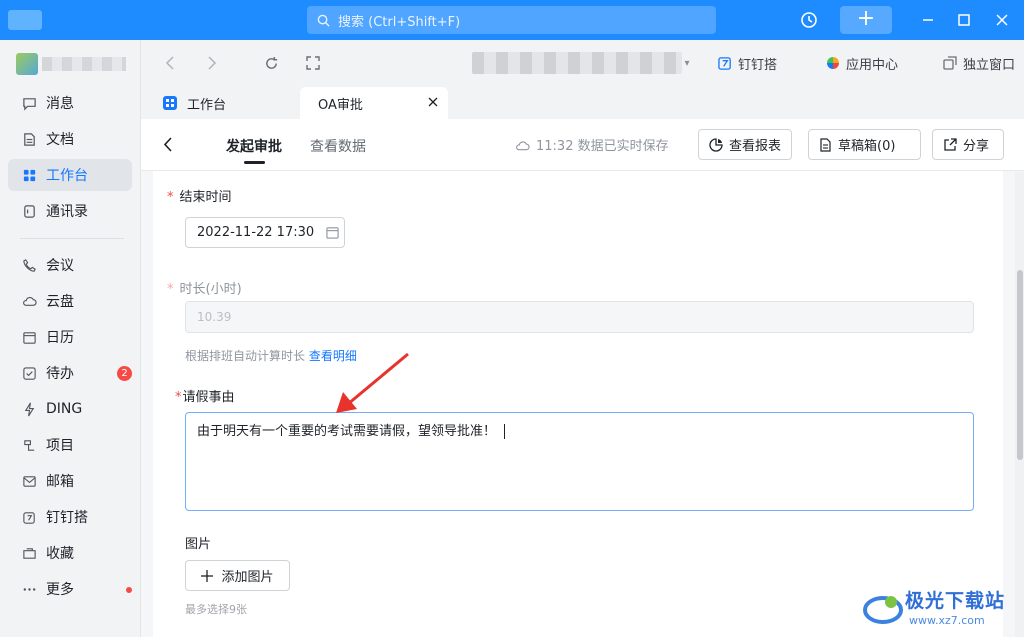 The height and width of the screenshot is (637, 1024). Describe the element at coordinates (947, 620) in the screenshot. I see `watermark-url: www.xz7.com` at that location.